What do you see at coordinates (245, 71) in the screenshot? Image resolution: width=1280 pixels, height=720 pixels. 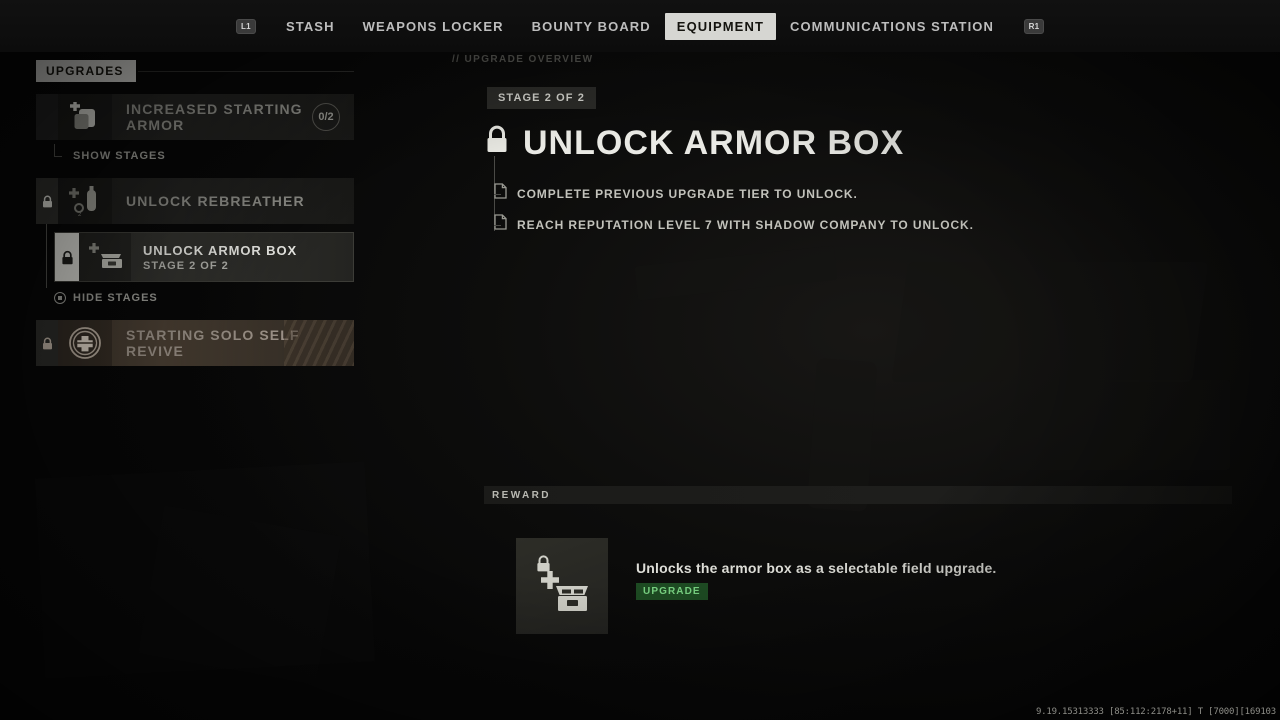 I see `sidebar-header-rule` at bounding box center [245, 71].